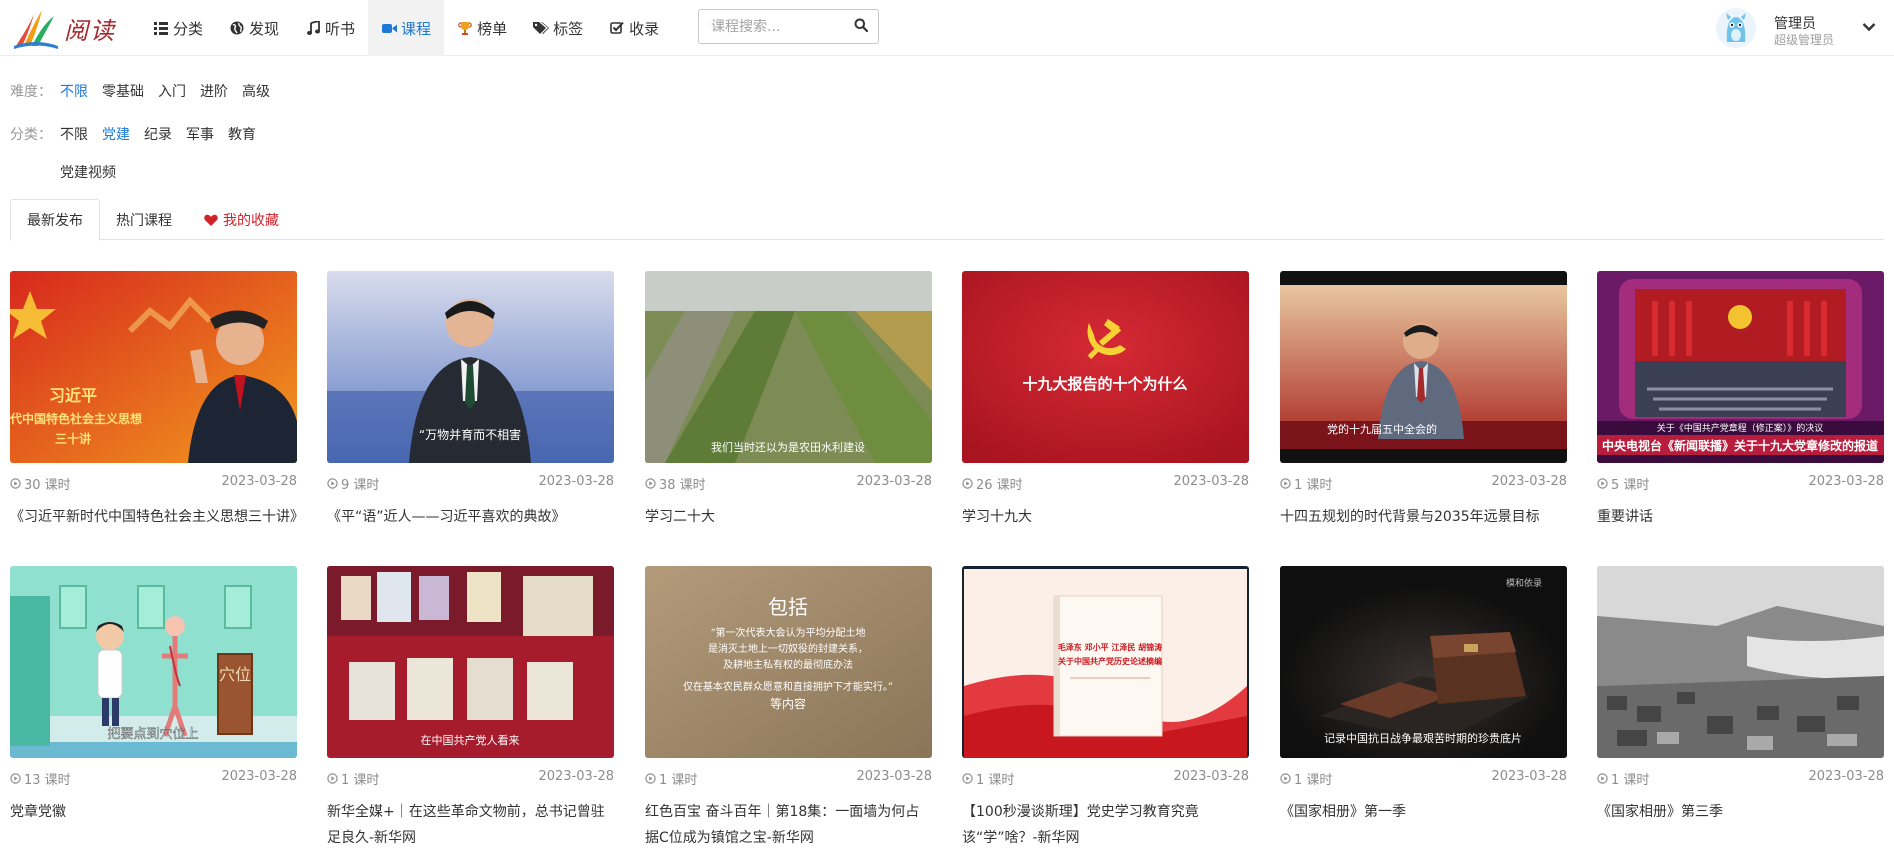 This screenshot has width=1894, height=850. Describe the element at coordinates (144, 219) in the screenshot. I see `tab-popular: 热门课程` at that location.